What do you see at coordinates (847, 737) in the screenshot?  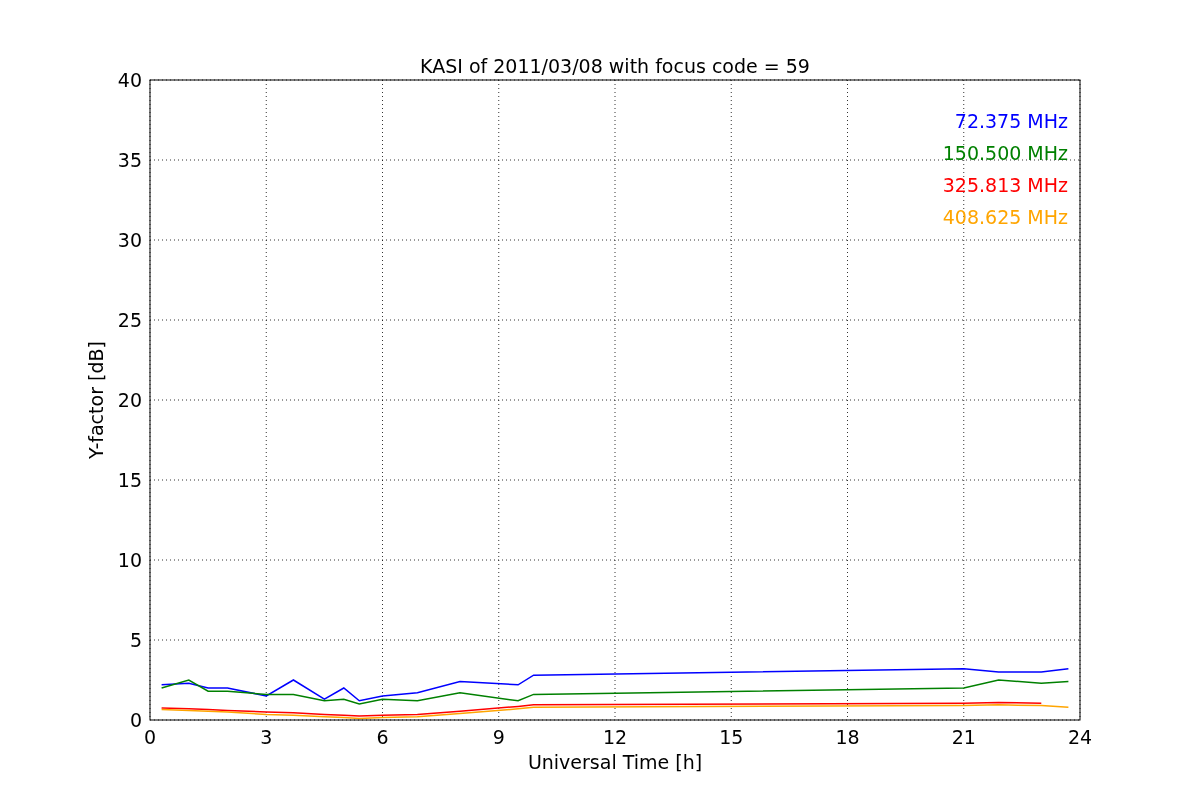 I see `tick-label: 18` at bounding box center [847, 737].